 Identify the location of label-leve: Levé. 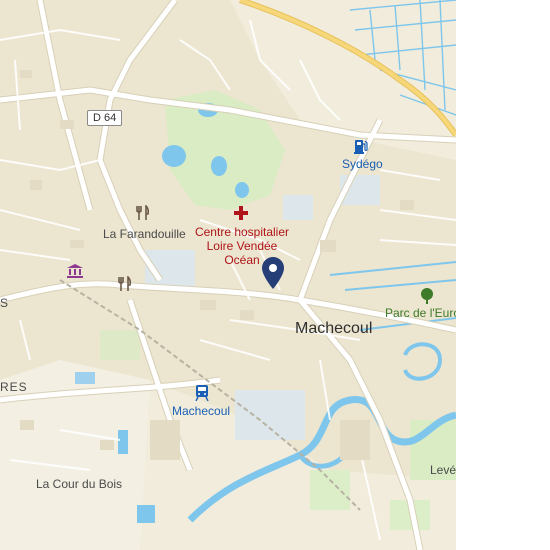
(443, 470).